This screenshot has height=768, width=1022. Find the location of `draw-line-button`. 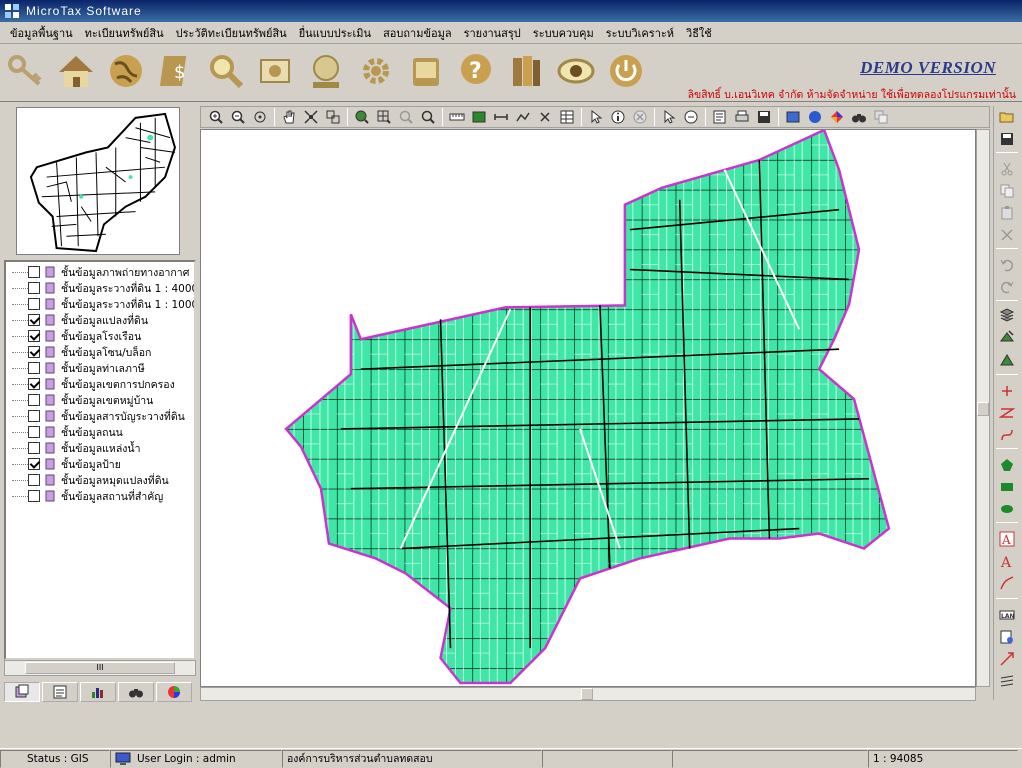

draw-line-button is located at coordinates (1007, 413).